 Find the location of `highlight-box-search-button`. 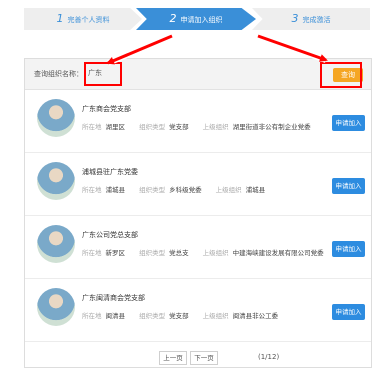

highlight-box-search-button is located at coordinates (341, 75).